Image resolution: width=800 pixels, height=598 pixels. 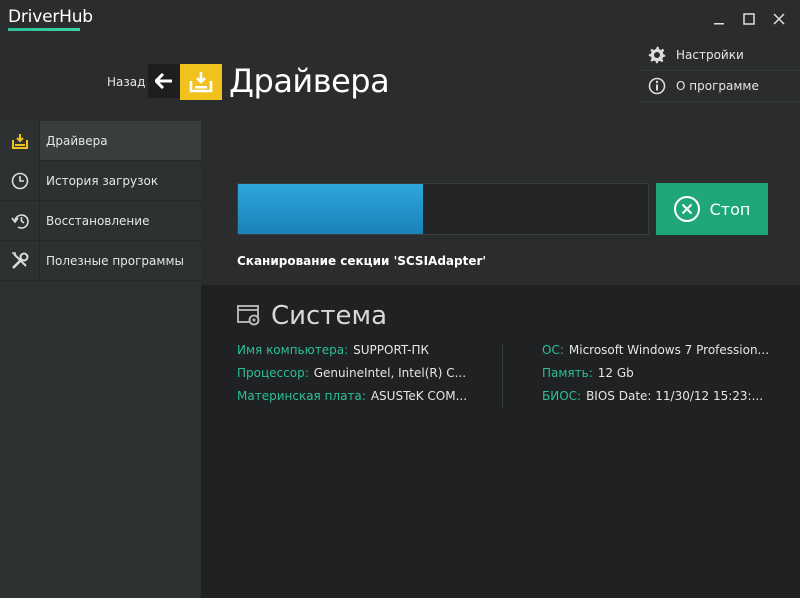 What do you see at coordinates (248, 315) in the screenshot?
I see `system-settings-icon` at bounding box center [248, 315].